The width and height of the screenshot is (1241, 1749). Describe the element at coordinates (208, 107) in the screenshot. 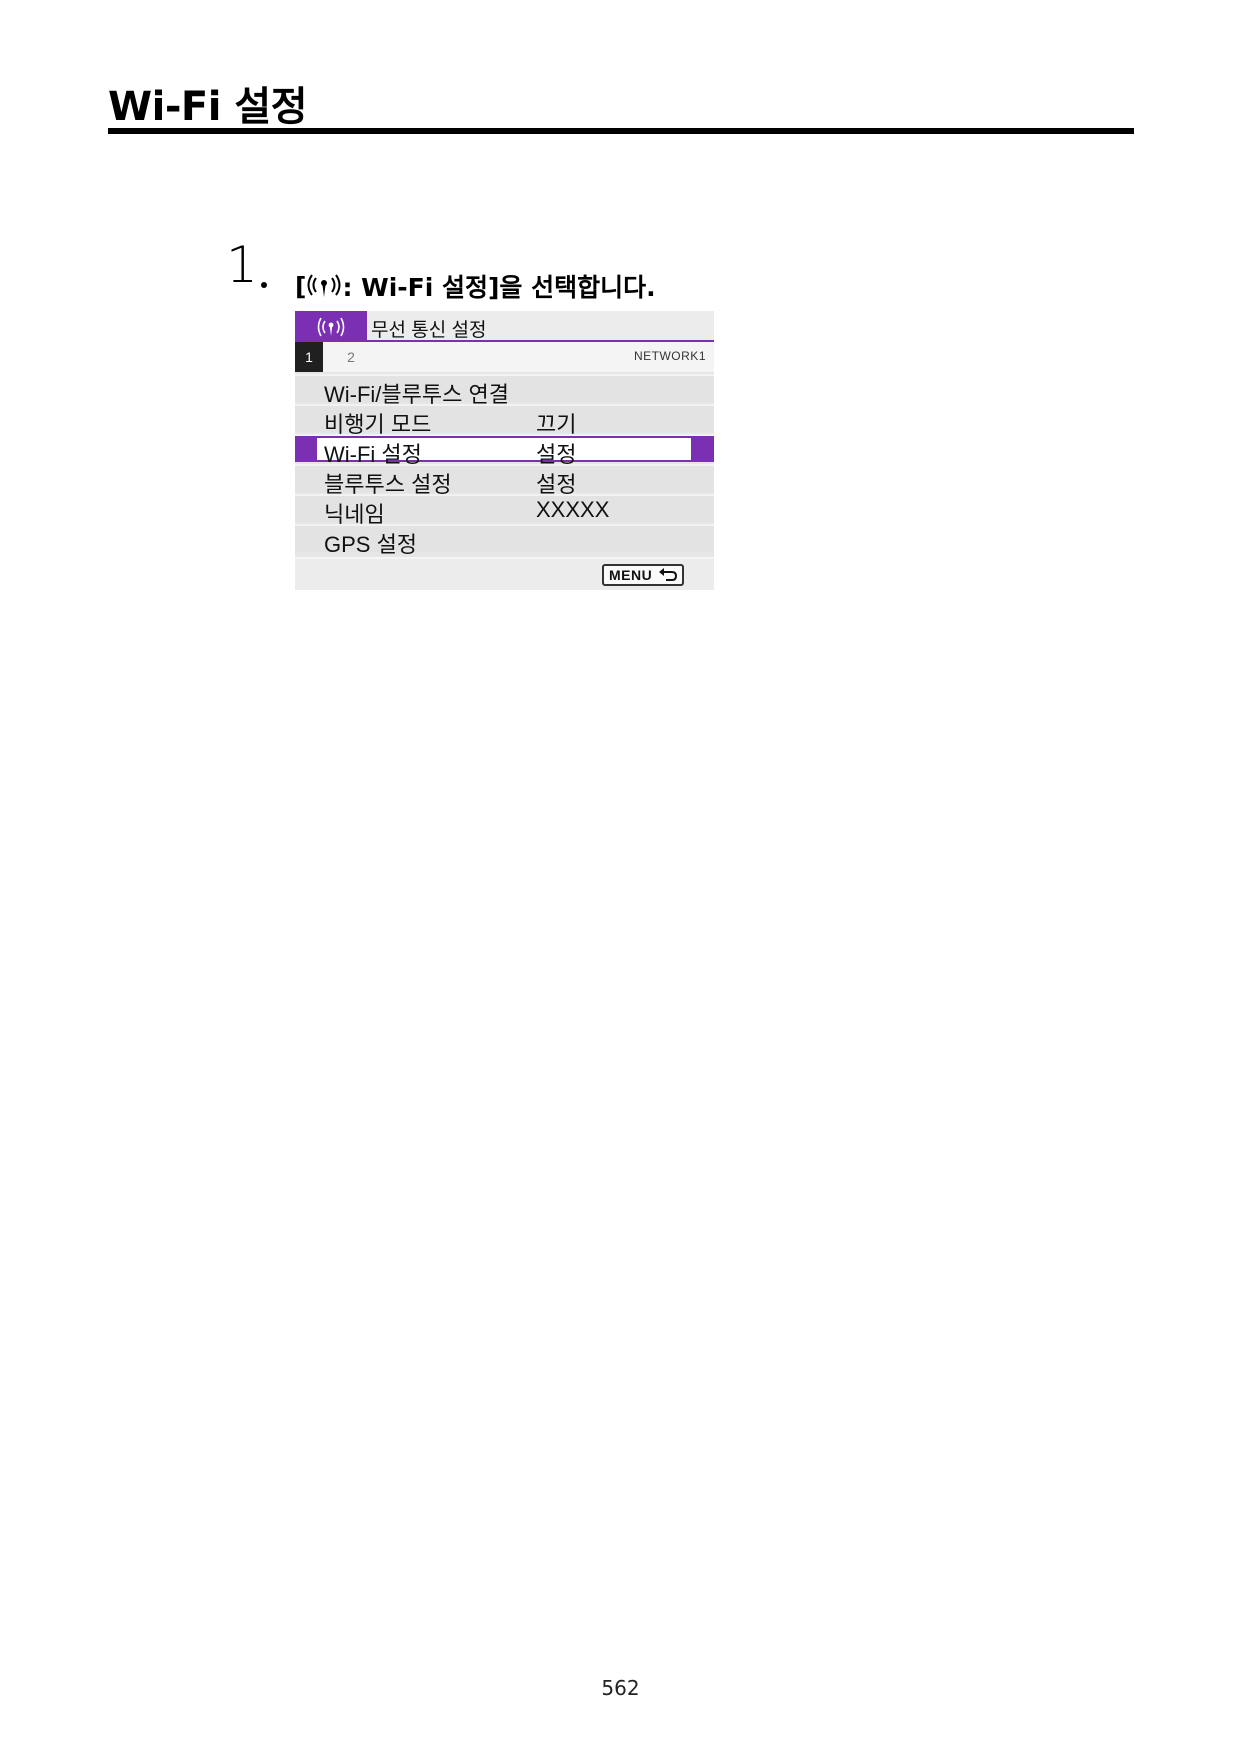

I see `page-title: Wi-Fi 설정` at that location.